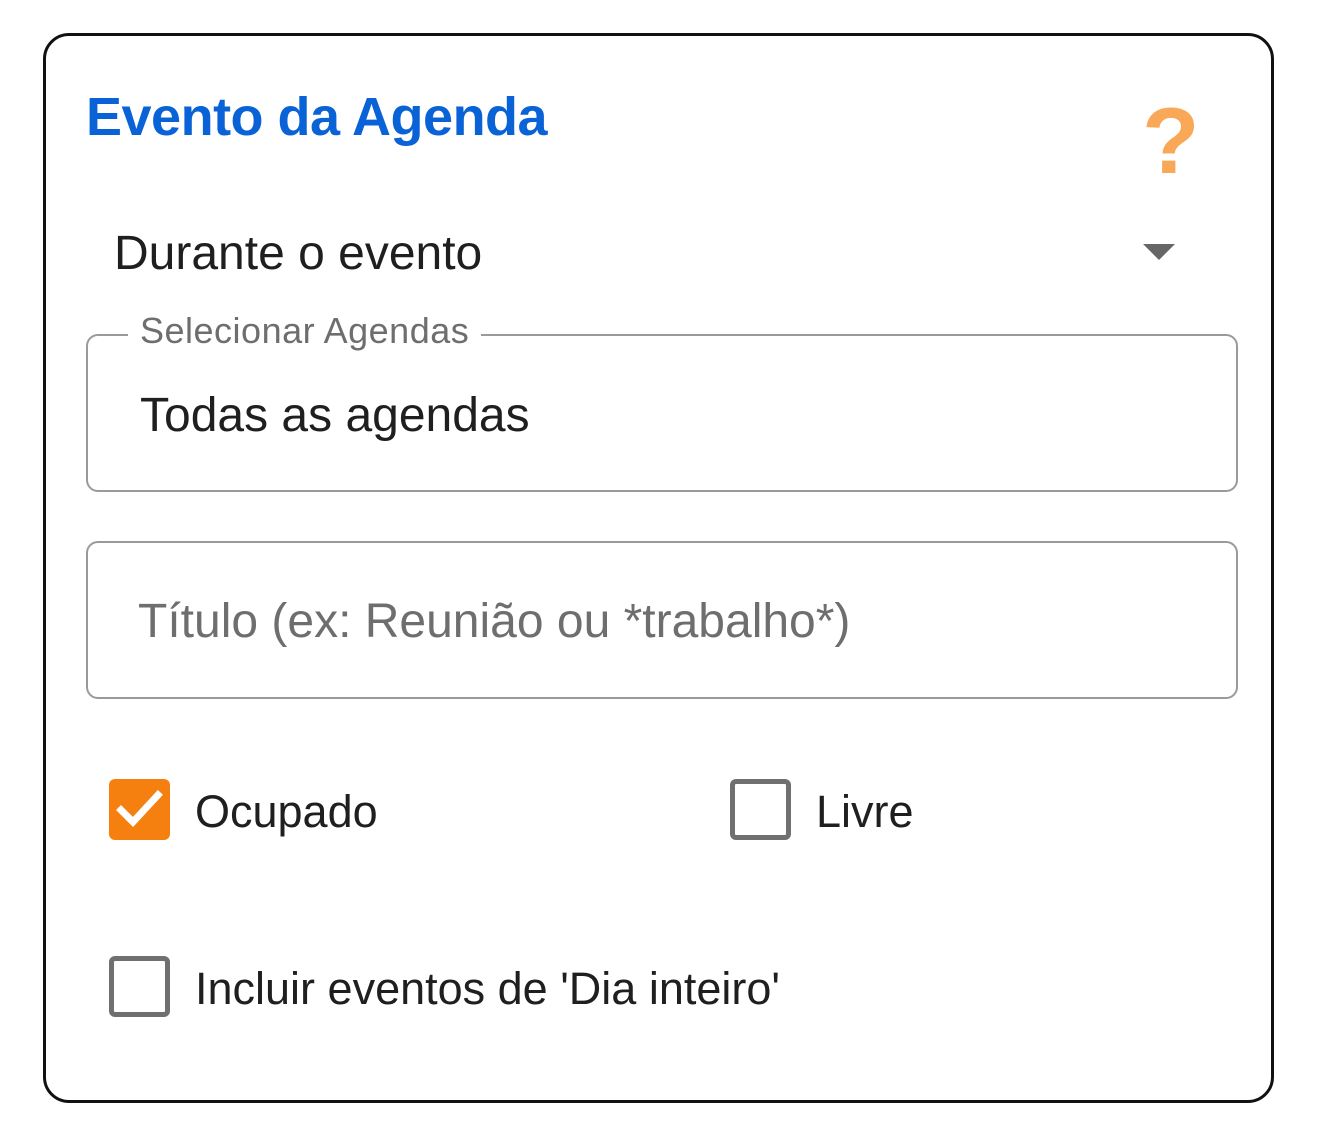 The height and width of the screenshot is (1143, 1325). What do you see at coordinates (139, 986) in the screenshot?
I see `all-day-checkbox-box` at bounding box center [139, 986].